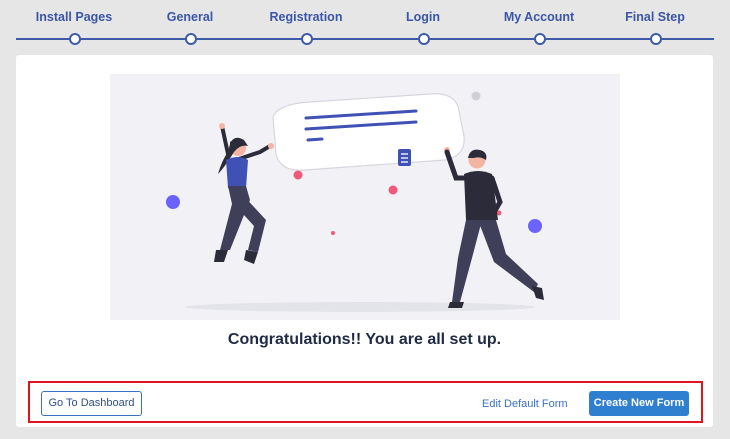 The image size is (730, 439). I want to click on create-new-form-button: Create New Form, so click(639, 403).